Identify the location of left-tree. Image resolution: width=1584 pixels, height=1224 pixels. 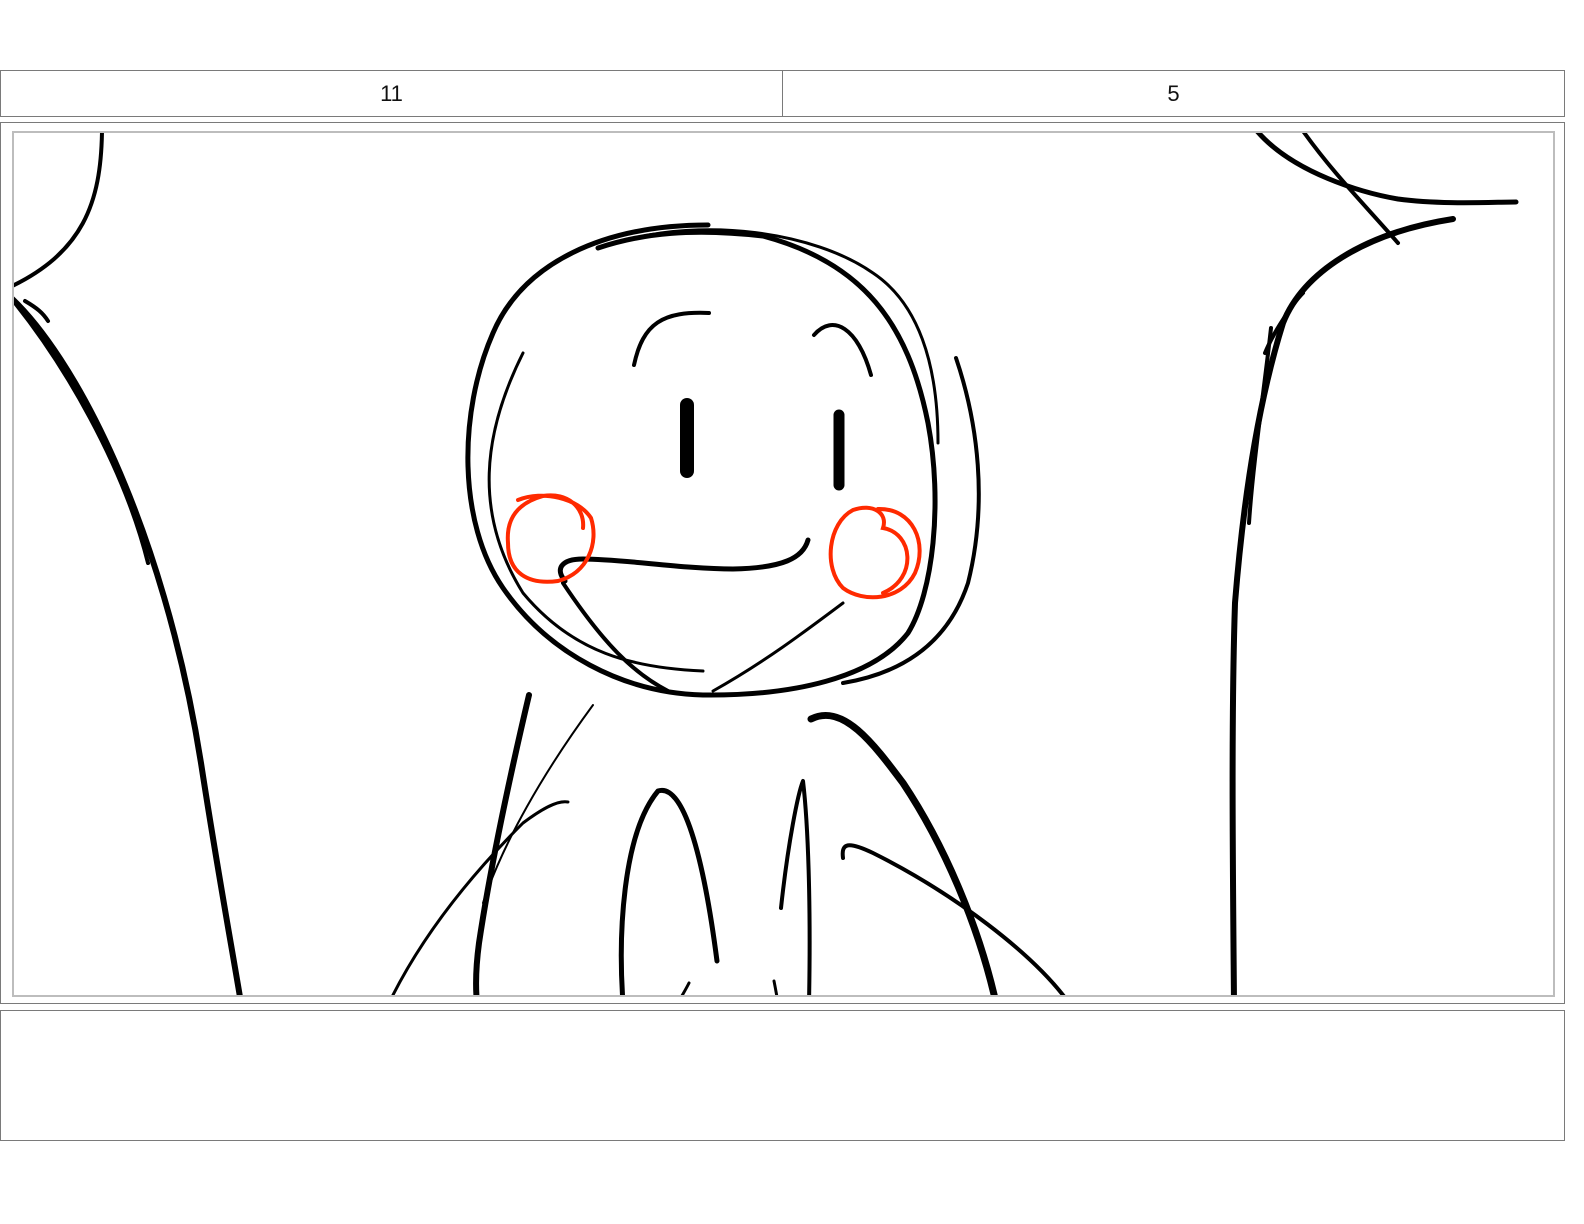
(128, 564).